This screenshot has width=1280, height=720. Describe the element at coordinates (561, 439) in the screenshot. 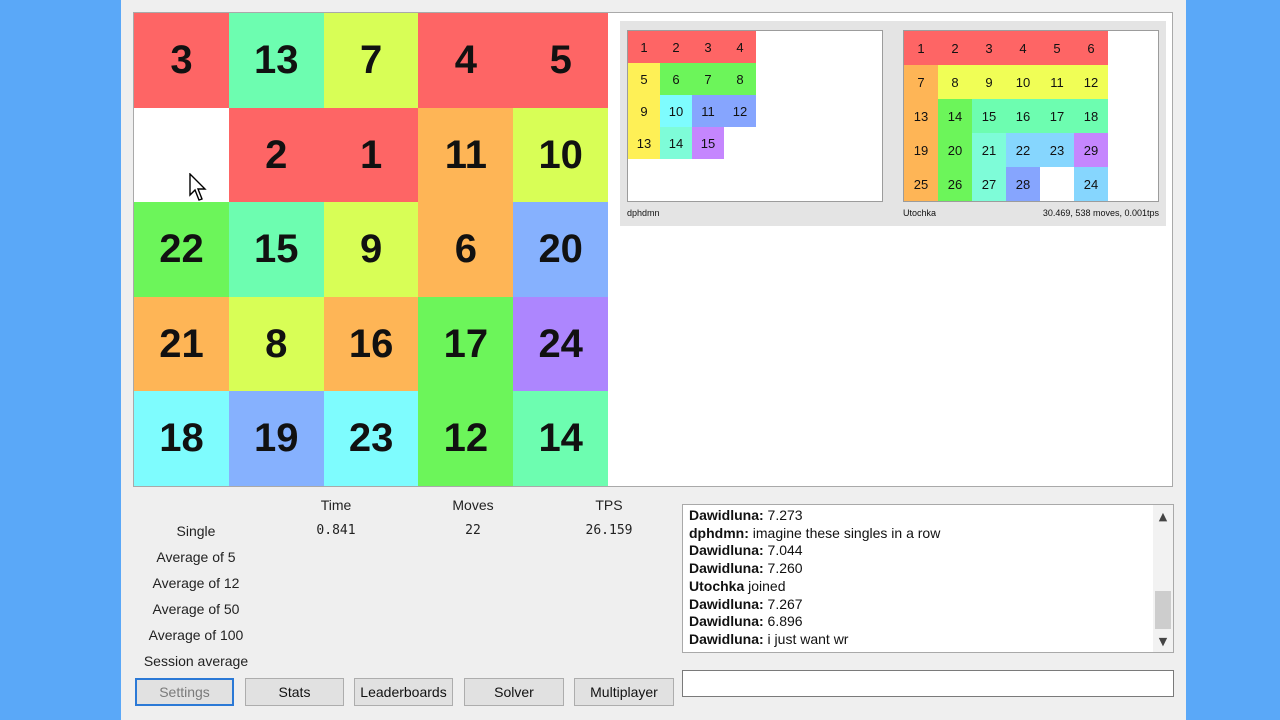

I see `puzzle-tile: 14` at that location.